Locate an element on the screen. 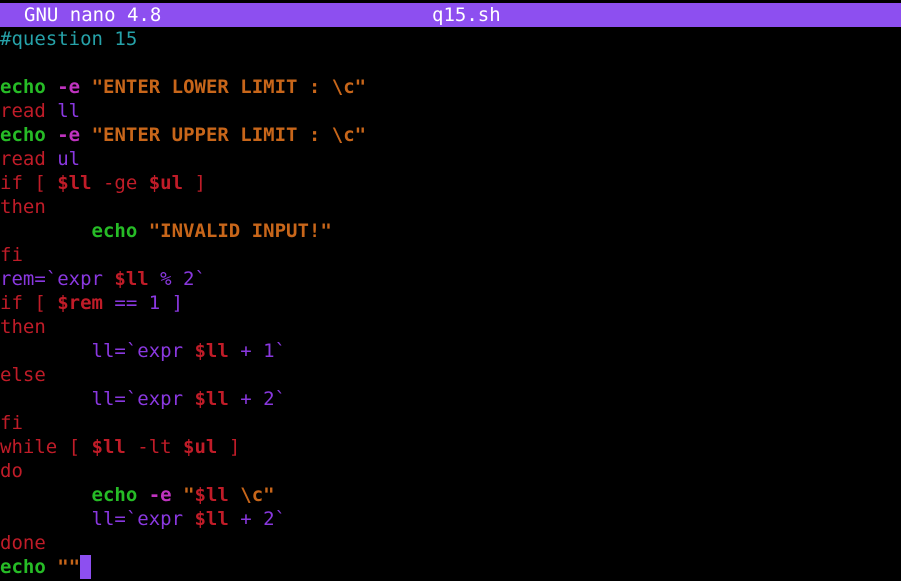 The width and height of the screenshot is (901, 581). code-token: "" is located at coordinates (69, 567).